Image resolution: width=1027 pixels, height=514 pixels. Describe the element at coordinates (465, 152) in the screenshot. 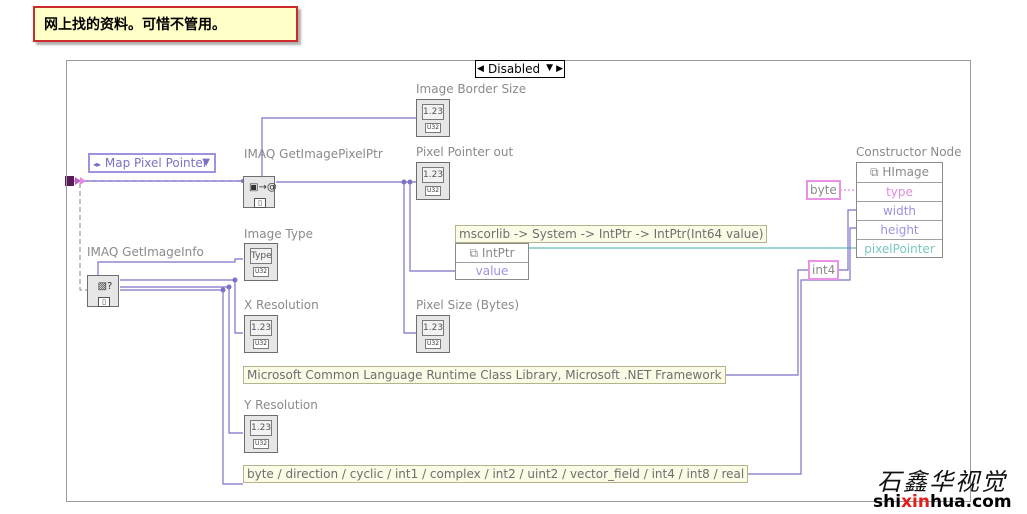

I see `pixel-pointer-out-label: Pixel Pointer out` at that location.